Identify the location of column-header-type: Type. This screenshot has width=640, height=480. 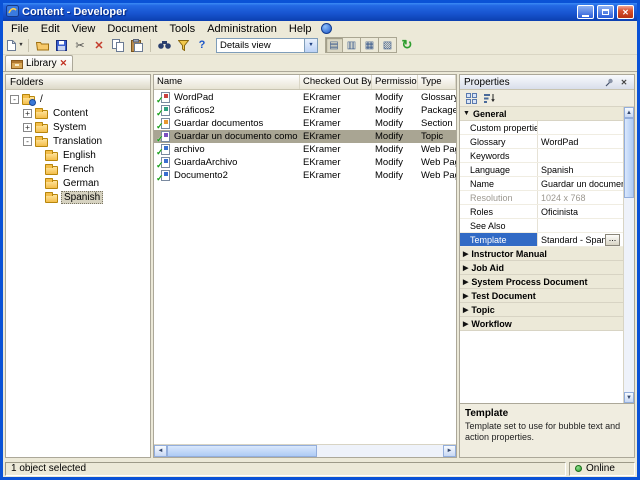
(437, 82).